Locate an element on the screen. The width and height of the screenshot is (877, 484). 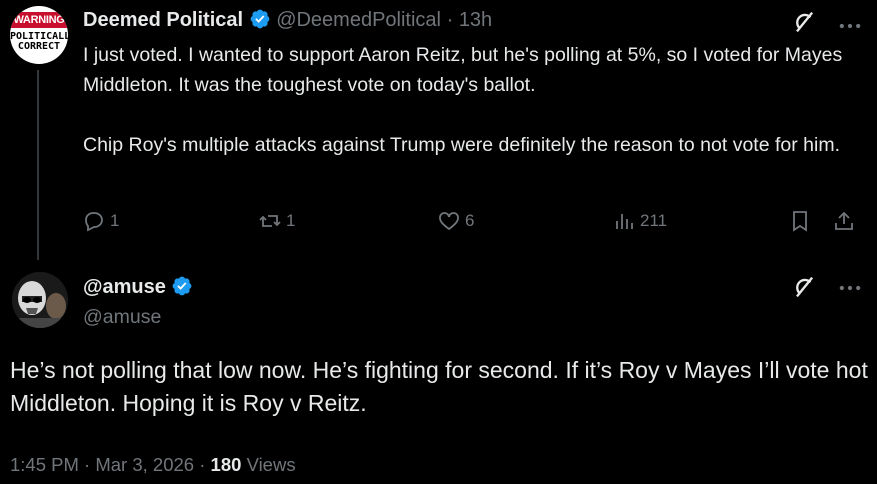
reply-time: 1:45 PM is located at coordinates (44, 464).